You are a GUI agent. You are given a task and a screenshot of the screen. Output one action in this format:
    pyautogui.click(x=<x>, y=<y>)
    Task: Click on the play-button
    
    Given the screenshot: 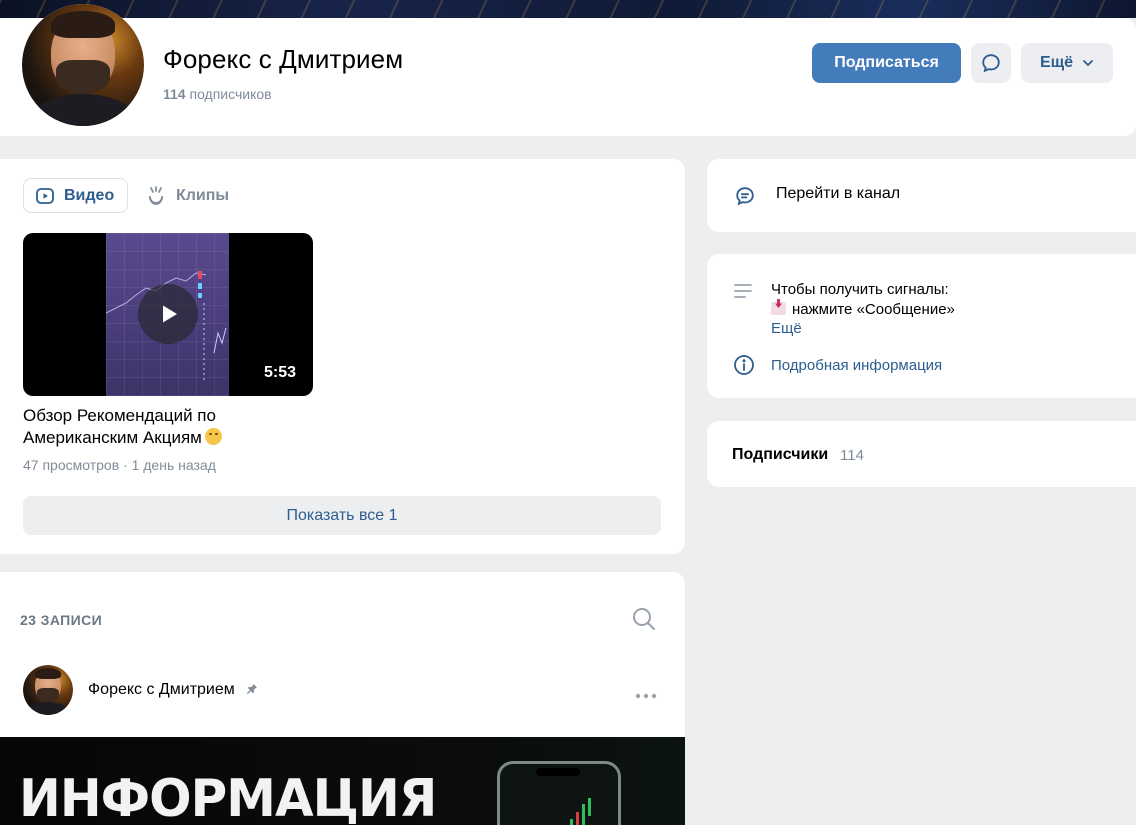 What is the action you would take?
    pyautogui.click(x=168, y=314)
    